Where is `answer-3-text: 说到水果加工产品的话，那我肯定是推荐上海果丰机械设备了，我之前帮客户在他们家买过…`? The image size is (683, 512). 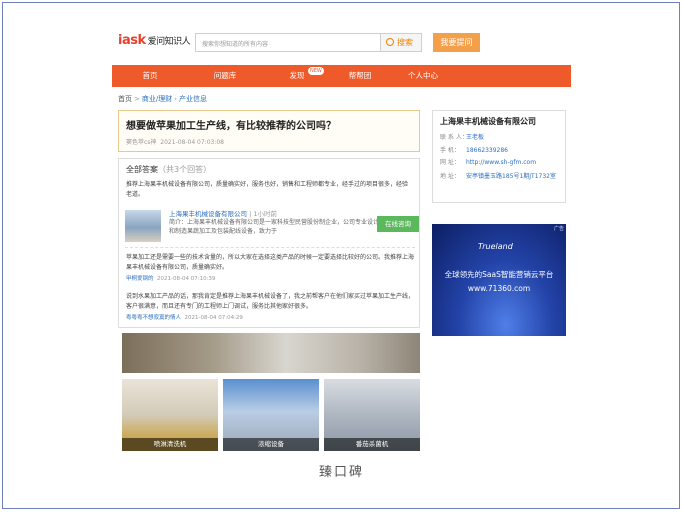 answer-3-text: 说到水果加工产品的话，那我肯定是推荐上海果丰机械设备了，我之前帮客户在他们家买过… is located at coordinates (270, 301).